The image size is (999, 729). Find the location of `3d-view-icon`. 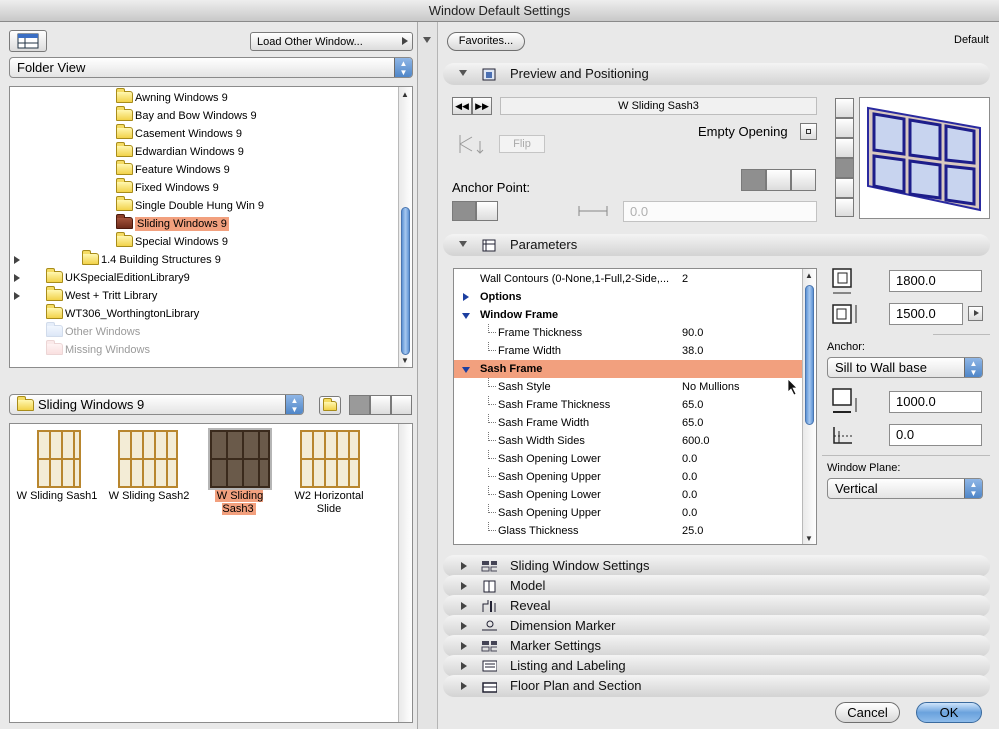

3d-view-icon is located at coordinates (844, 168).